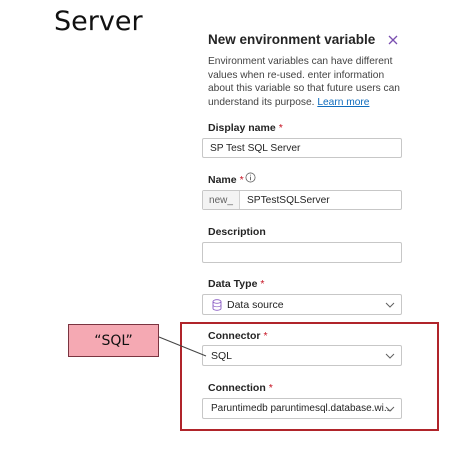 Image resolution: width=474 pixels, height=455 pixels. I want to click on name-input: new_ SPTestSQLServer, so click(302, 200).